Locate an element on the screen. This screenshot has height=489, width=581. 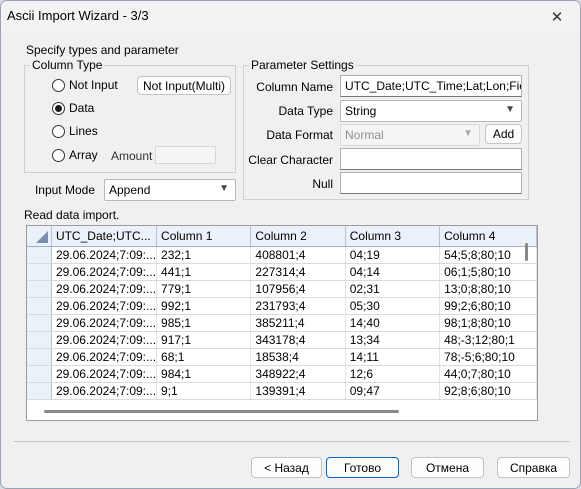
parameter-settings-legend: Parameter Settings is located at coordinates (302, 65).